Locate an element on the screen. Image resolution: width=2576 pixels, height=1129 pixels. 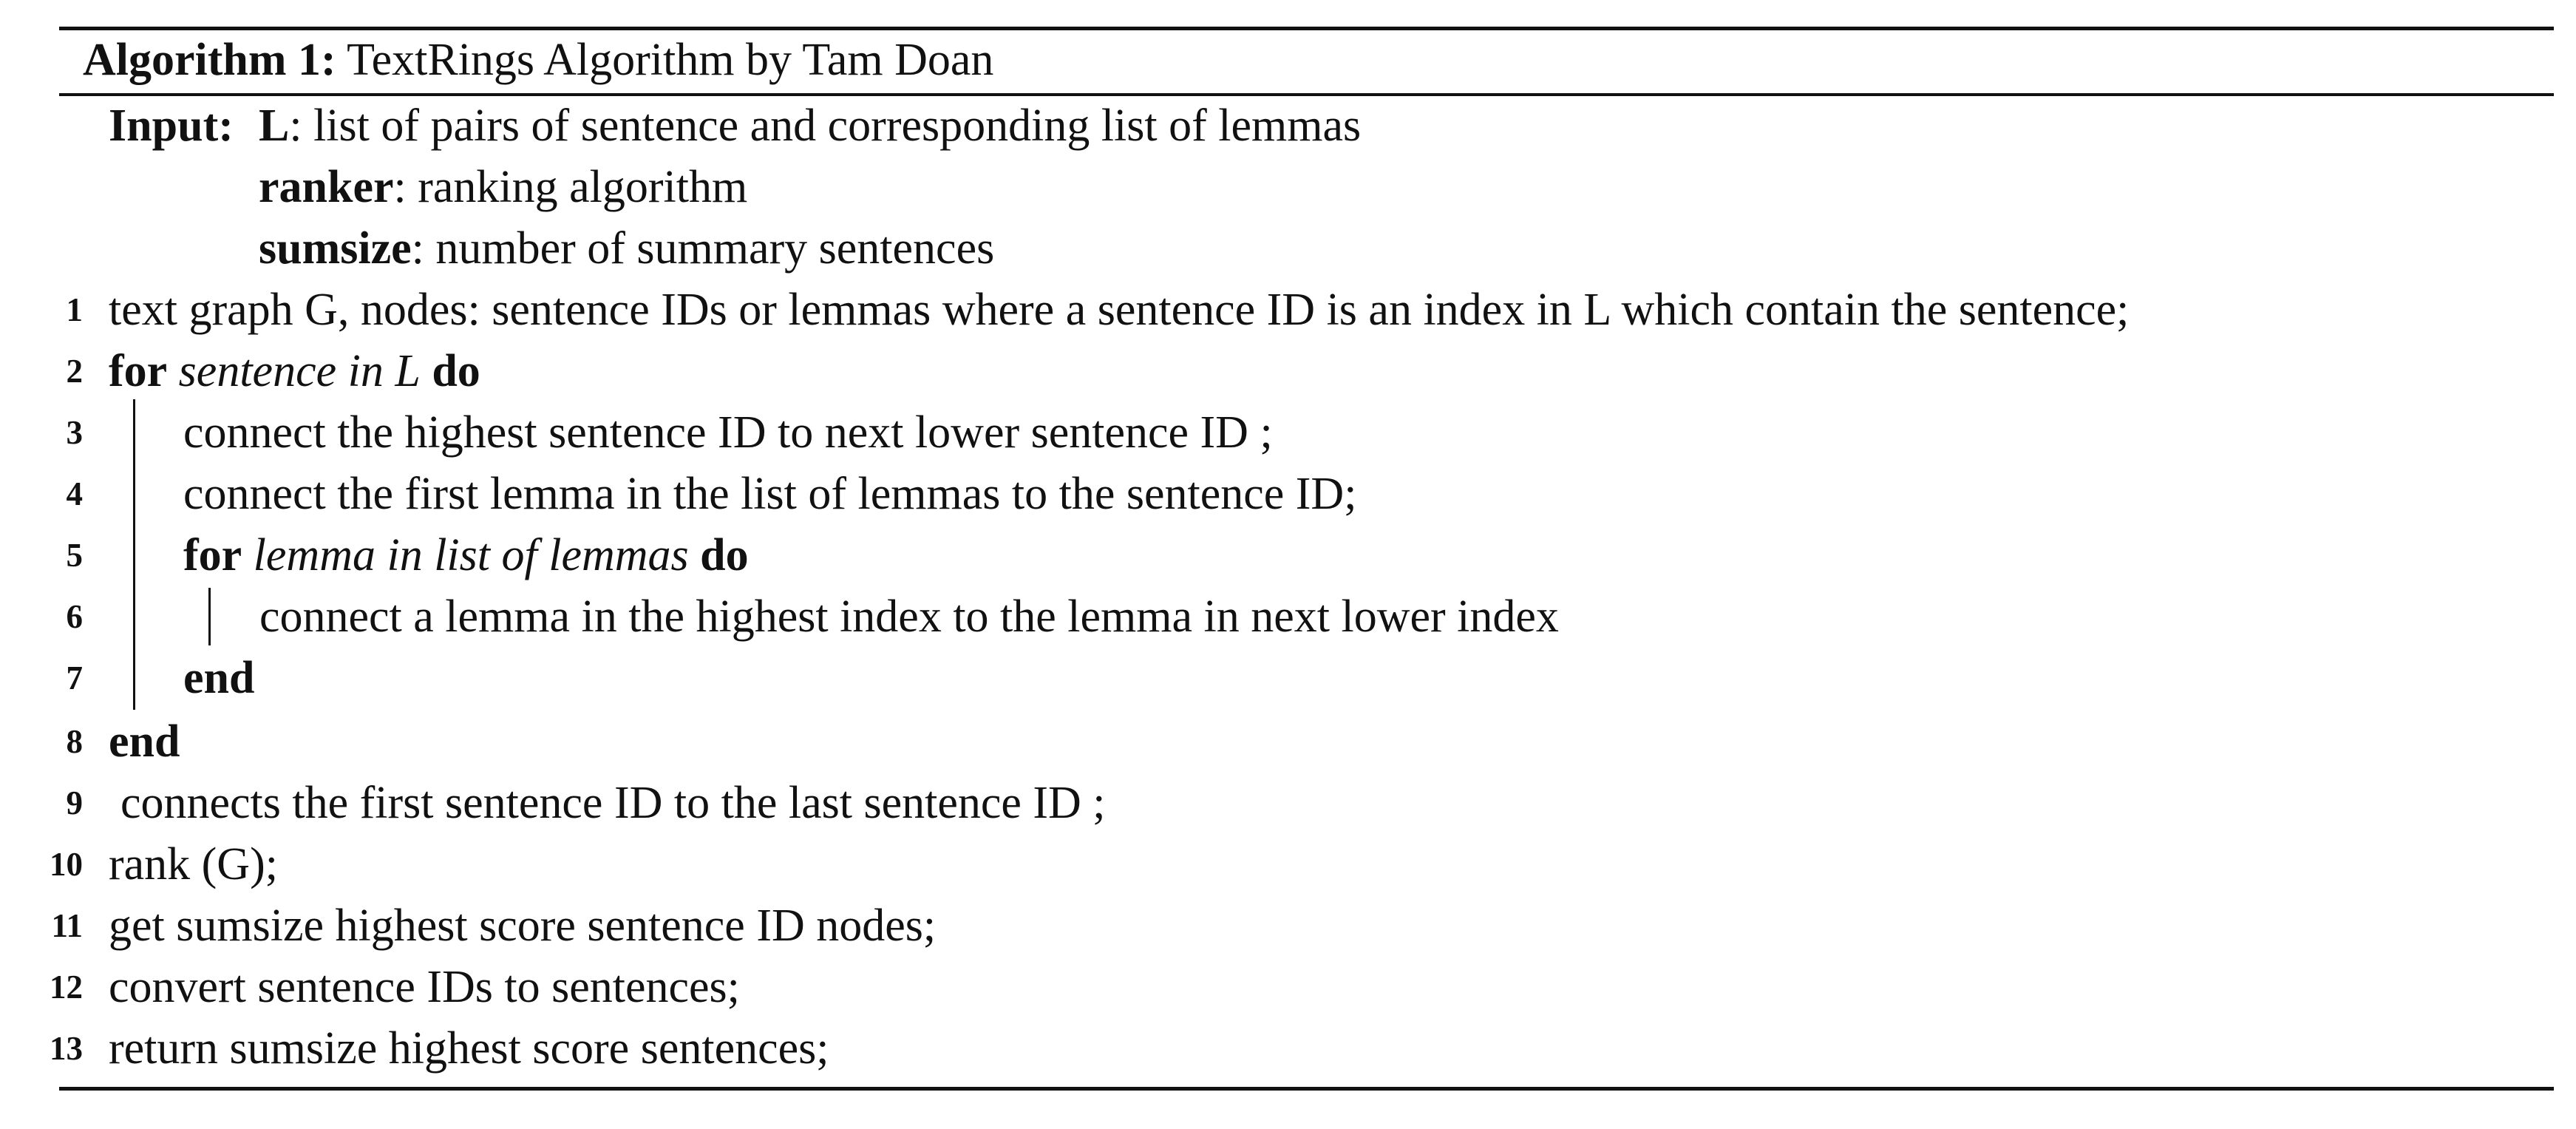
line-text: return sumsize highest score sentences; is located at coordinates (469, 1048).